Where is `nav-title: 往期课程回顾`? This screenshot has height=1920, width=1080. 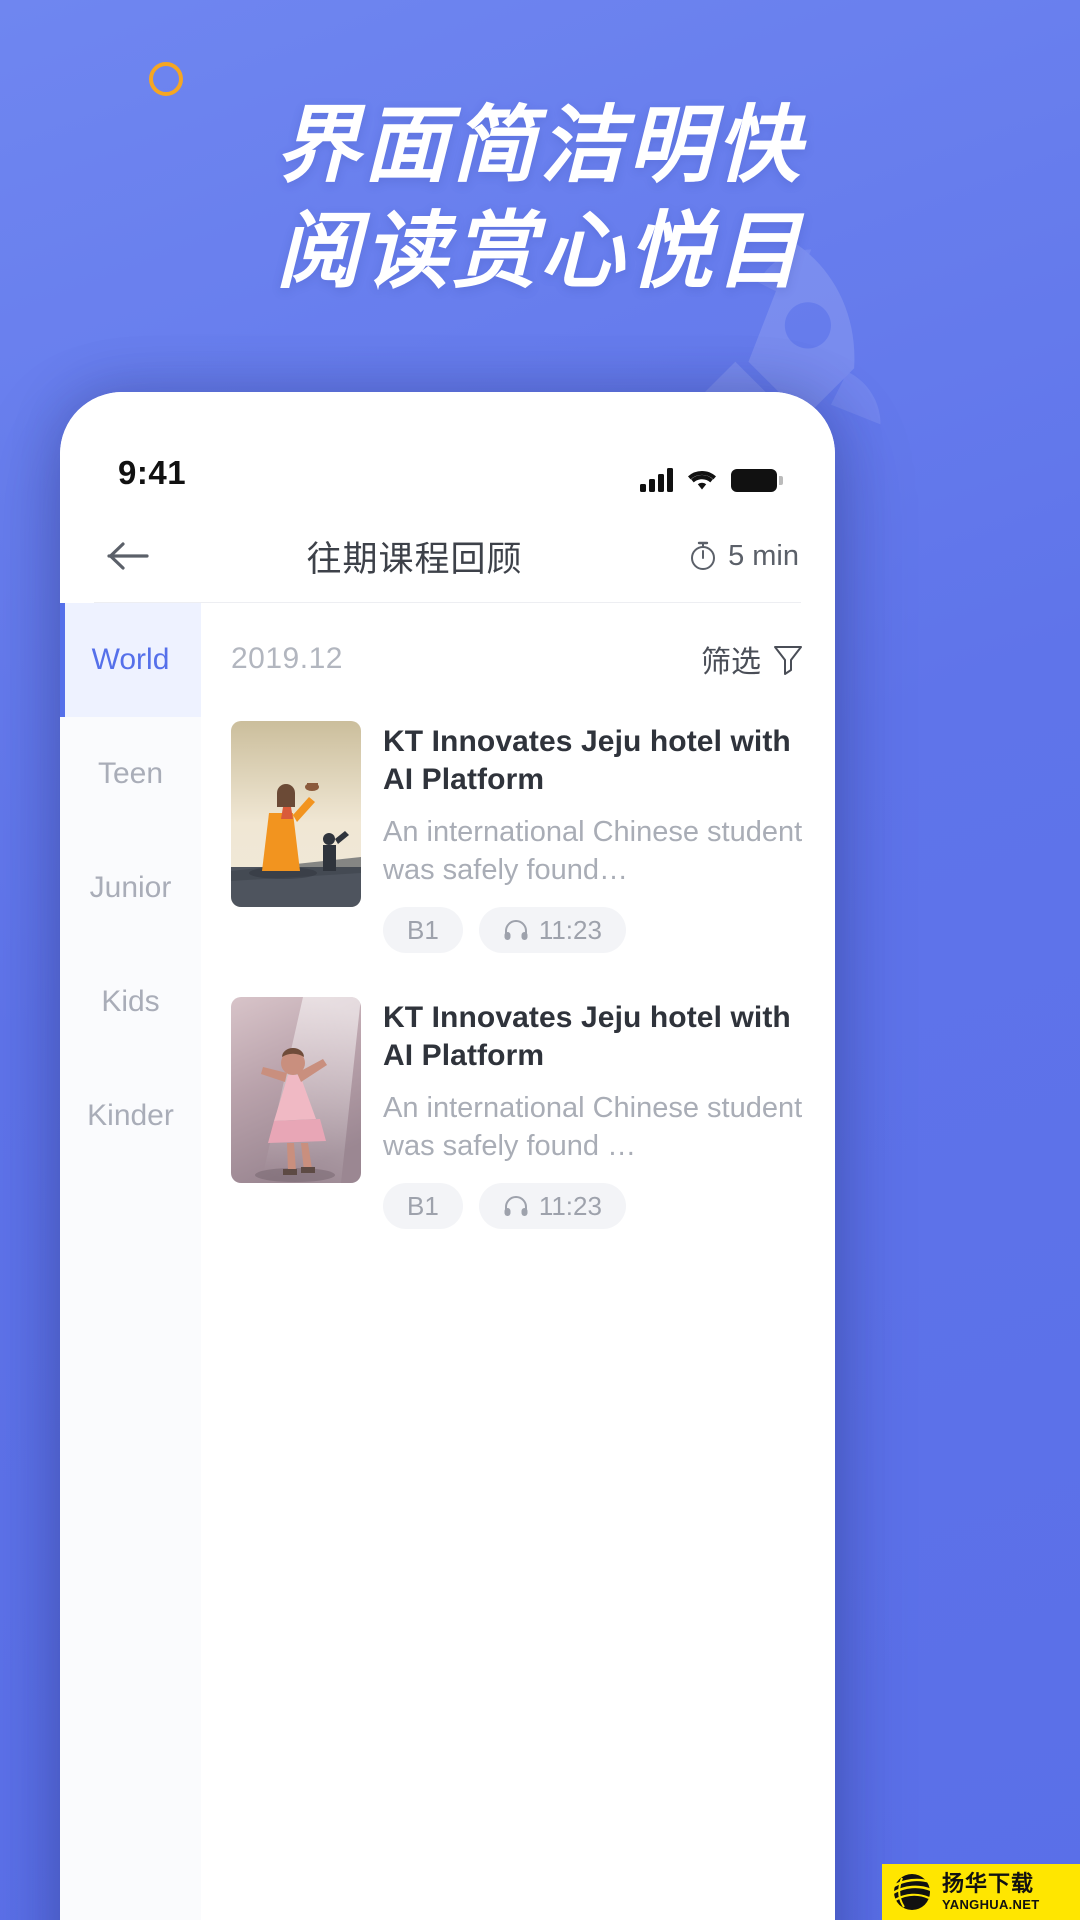 nav-title: 往期课程回顾 is located at coordinates (414, 559).